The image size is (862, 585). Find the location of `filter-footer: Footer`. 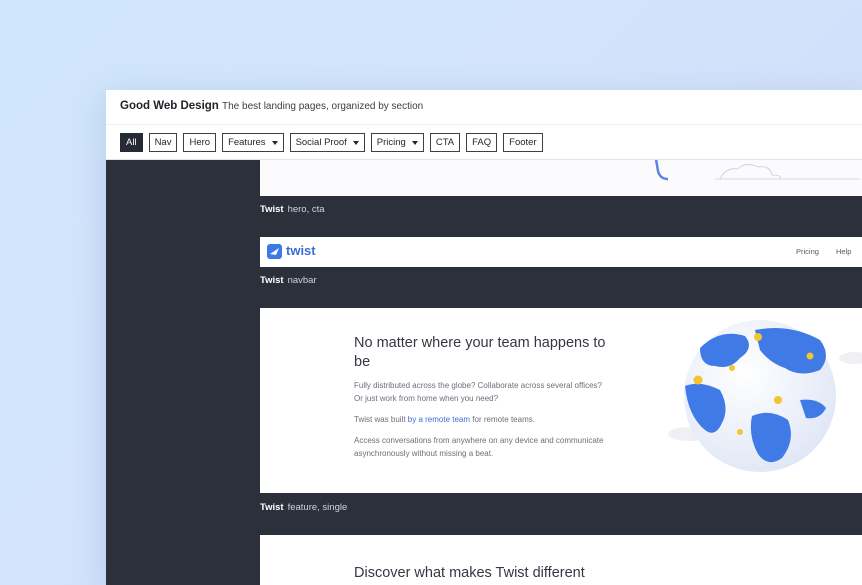

filter-footer: Footer is located at coordinates (523, 142).